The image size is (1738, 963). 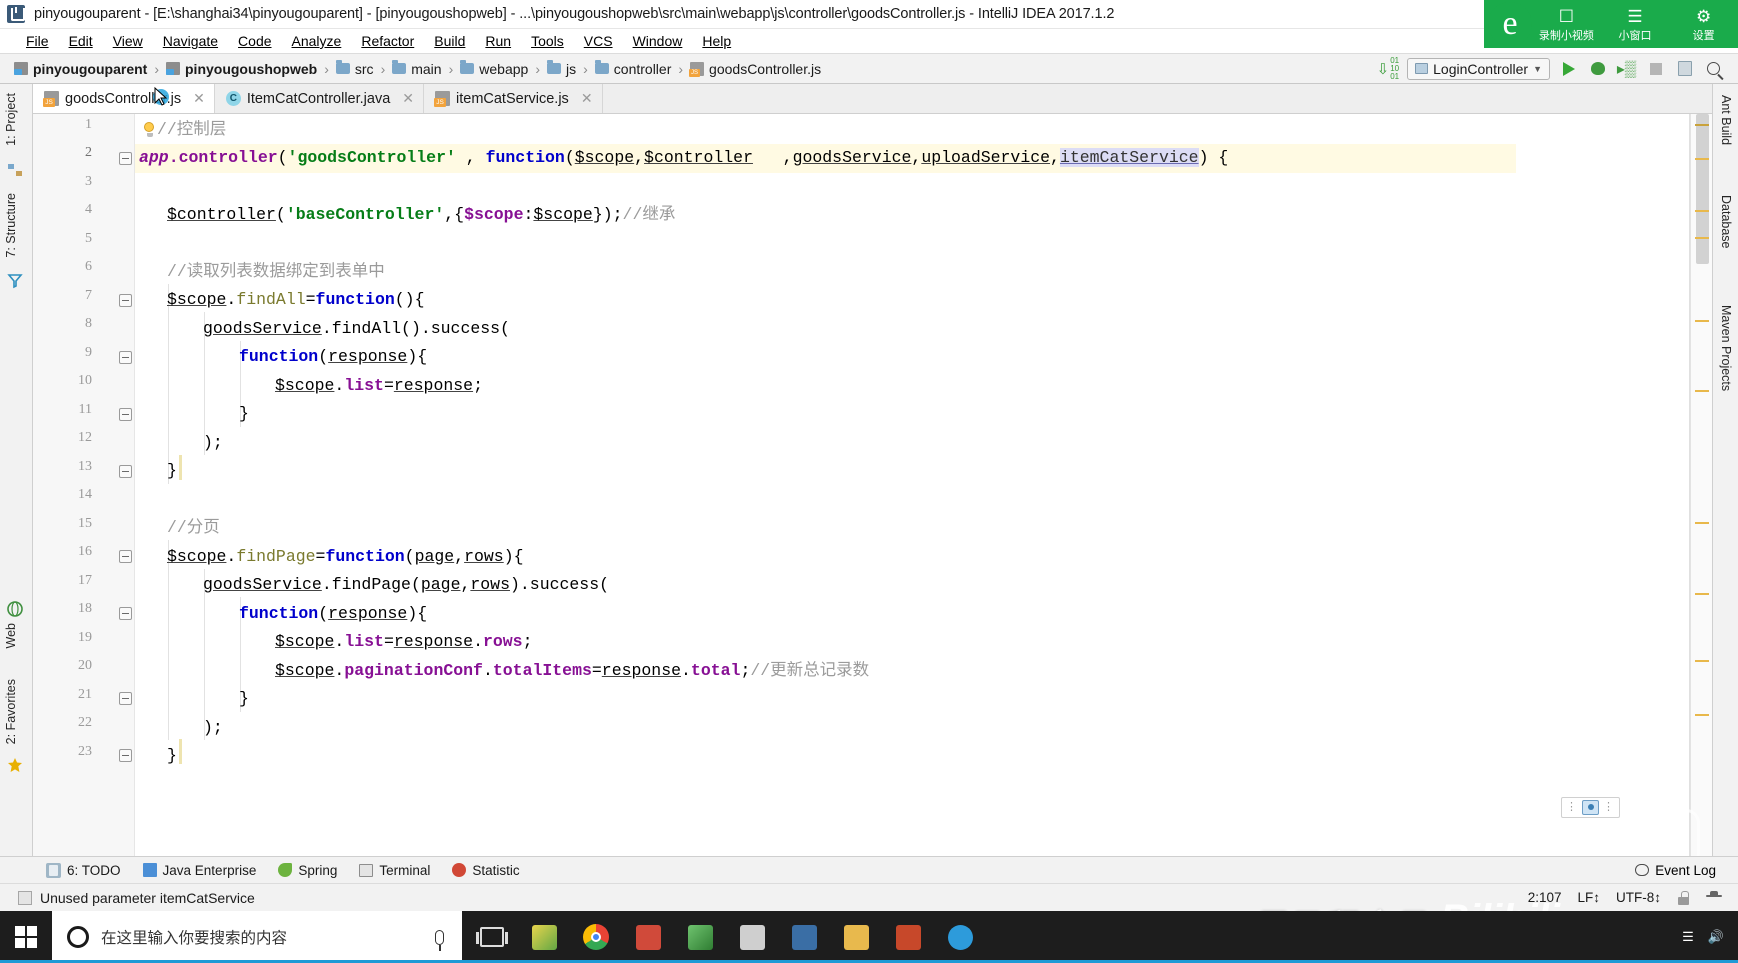 I want to click on breadcrumb-item-main: main, so click(x=417, y=68).